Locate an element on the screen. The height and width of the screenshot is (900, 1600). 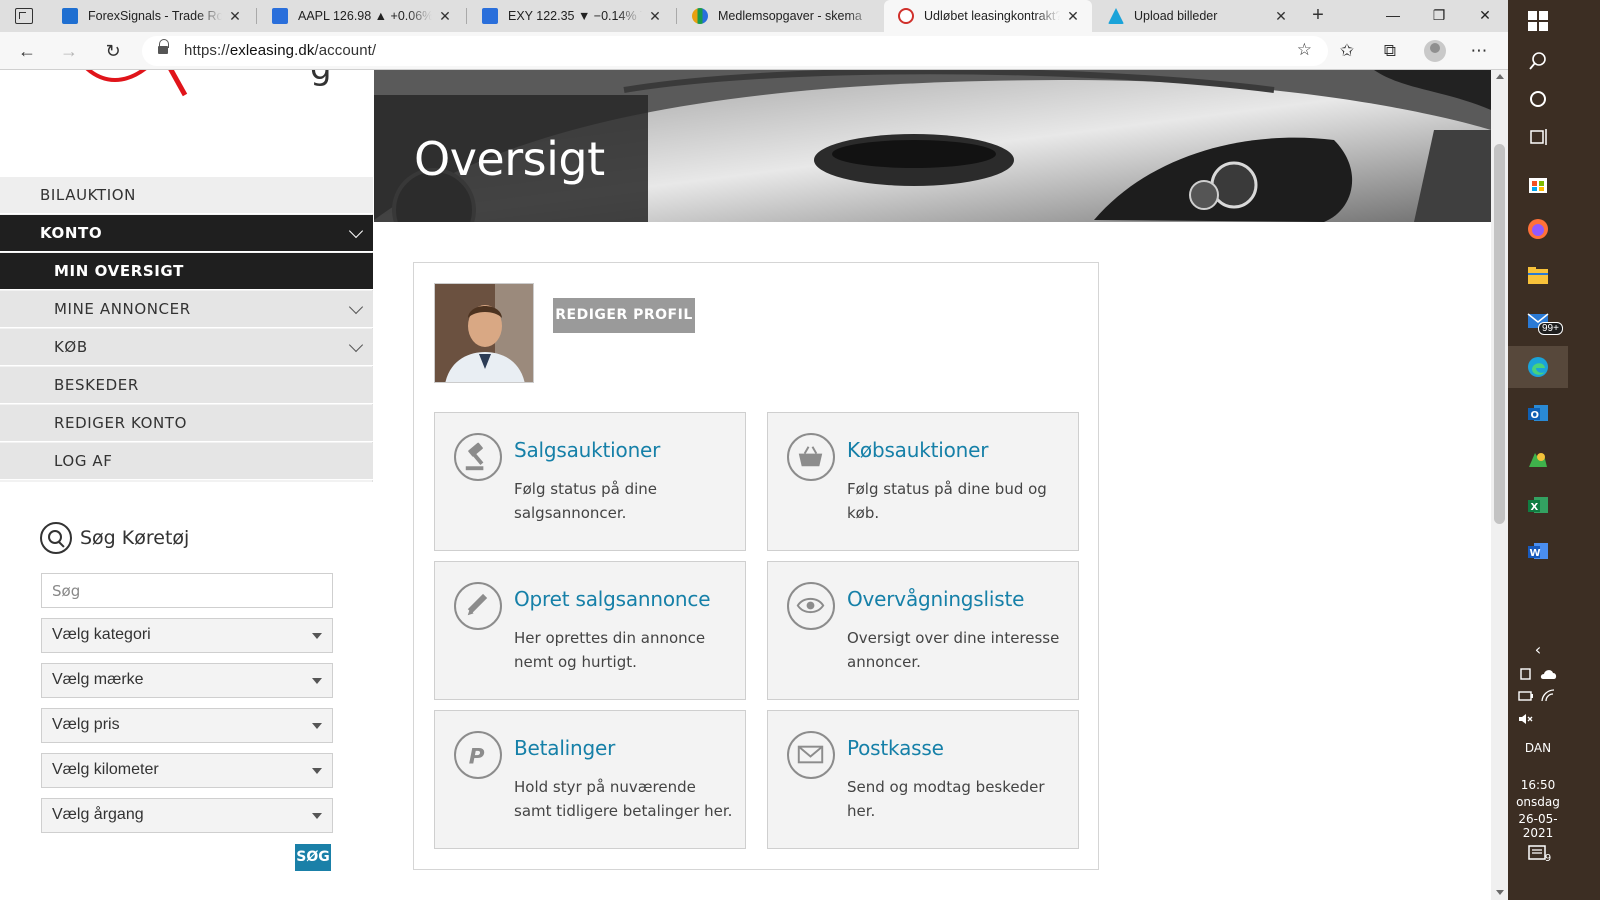
volume-muted-icon is located at coordinates (1526, 719).